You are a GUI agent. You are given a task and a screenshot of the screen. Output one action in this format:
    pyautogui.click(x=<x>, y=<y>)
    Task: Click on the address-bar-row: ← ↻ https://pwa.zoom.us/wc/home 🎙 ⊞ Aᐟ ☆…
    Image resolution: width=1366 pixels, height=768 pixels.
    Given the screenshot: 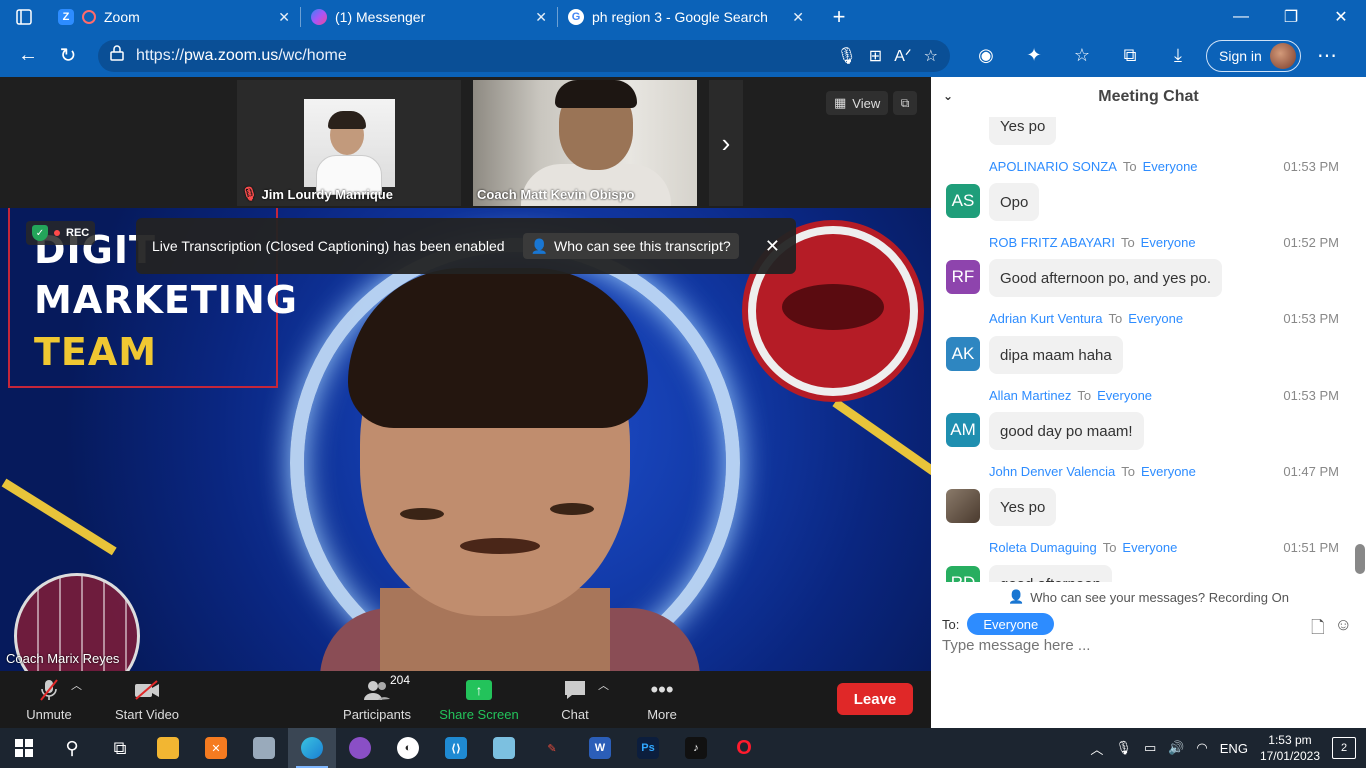 What is the action you would take?
    pyautogui.click(x=683, y=55)
    